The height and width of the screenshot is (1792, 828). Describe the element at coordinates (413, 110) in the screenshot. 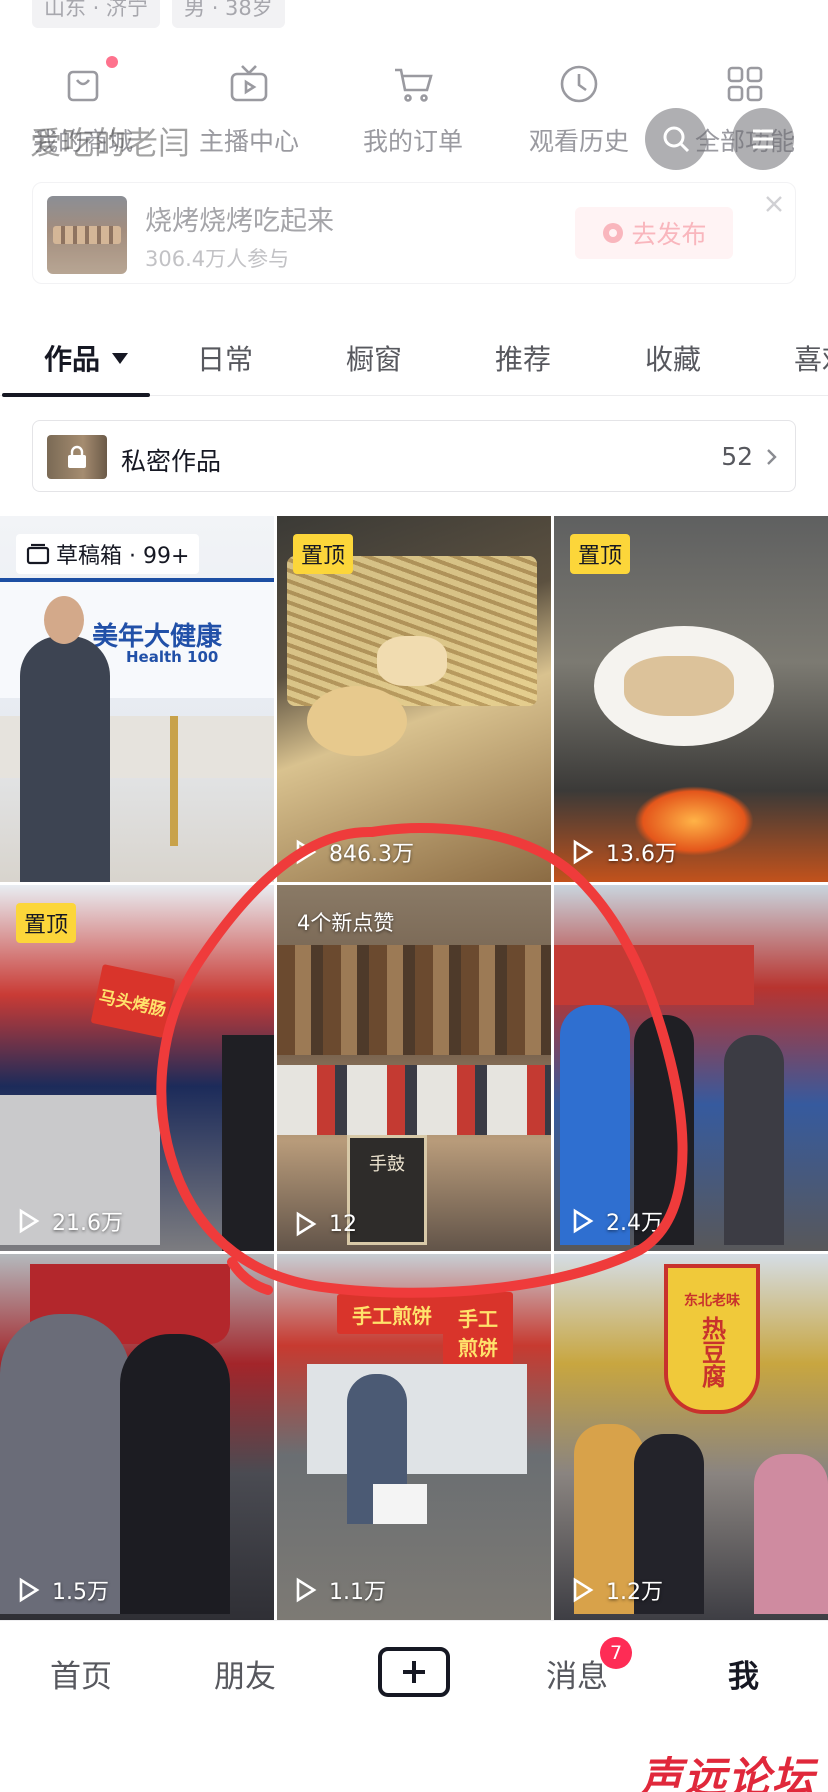

I see `tool-my-orders: 我的订单` at that location.